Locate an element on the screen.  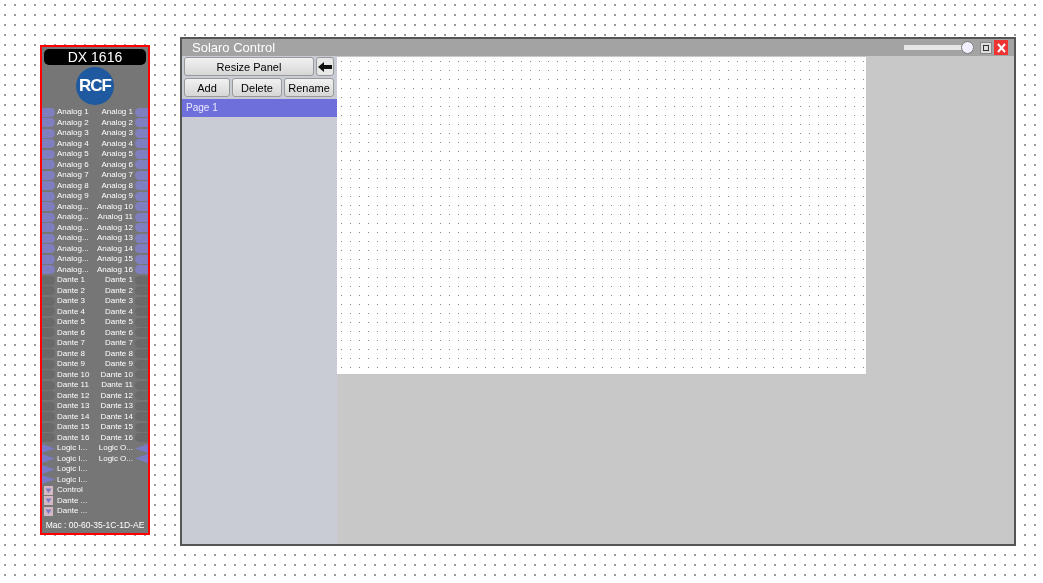
input-label: Dante 15 is located at coordinates (73, 427).